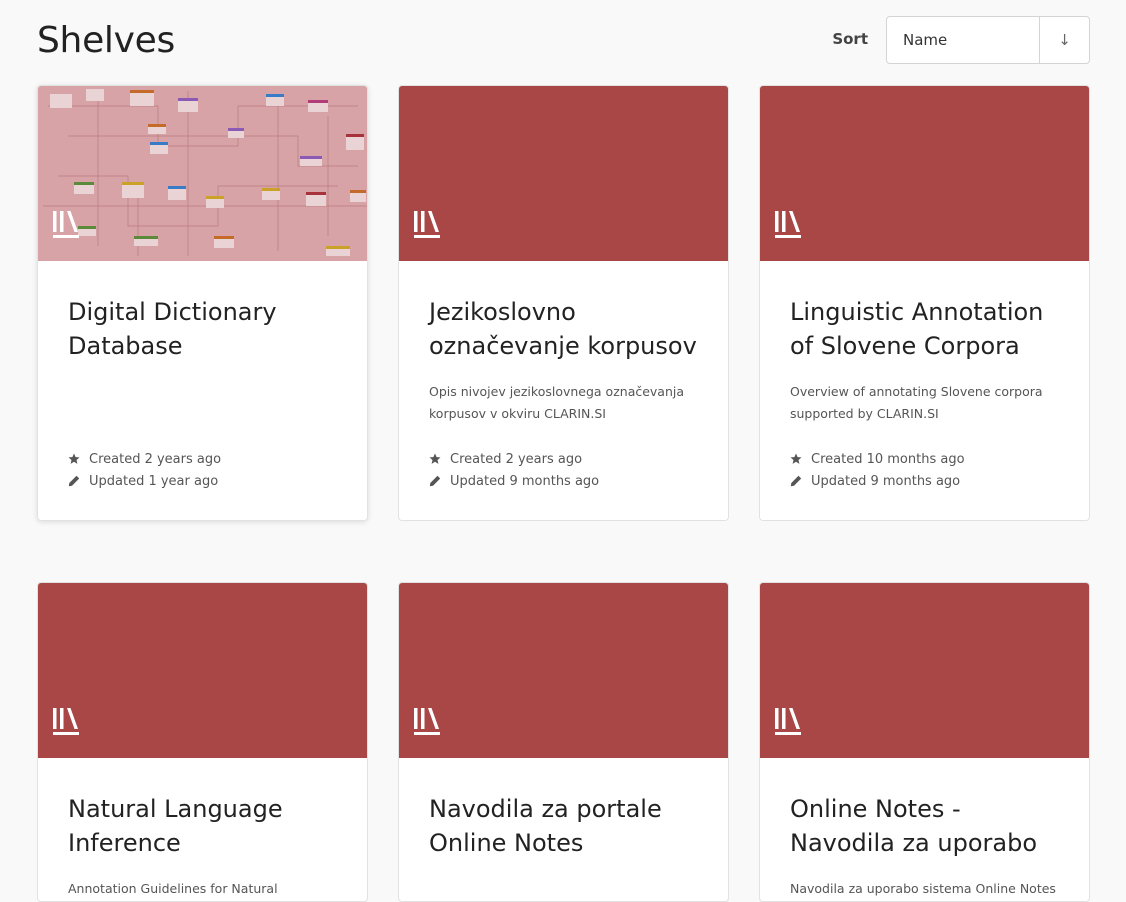 The width and height of the screenshot is (1126, 902). I want to click on shelf-title: Navodila za portale Online Notes, so click(545, 826).